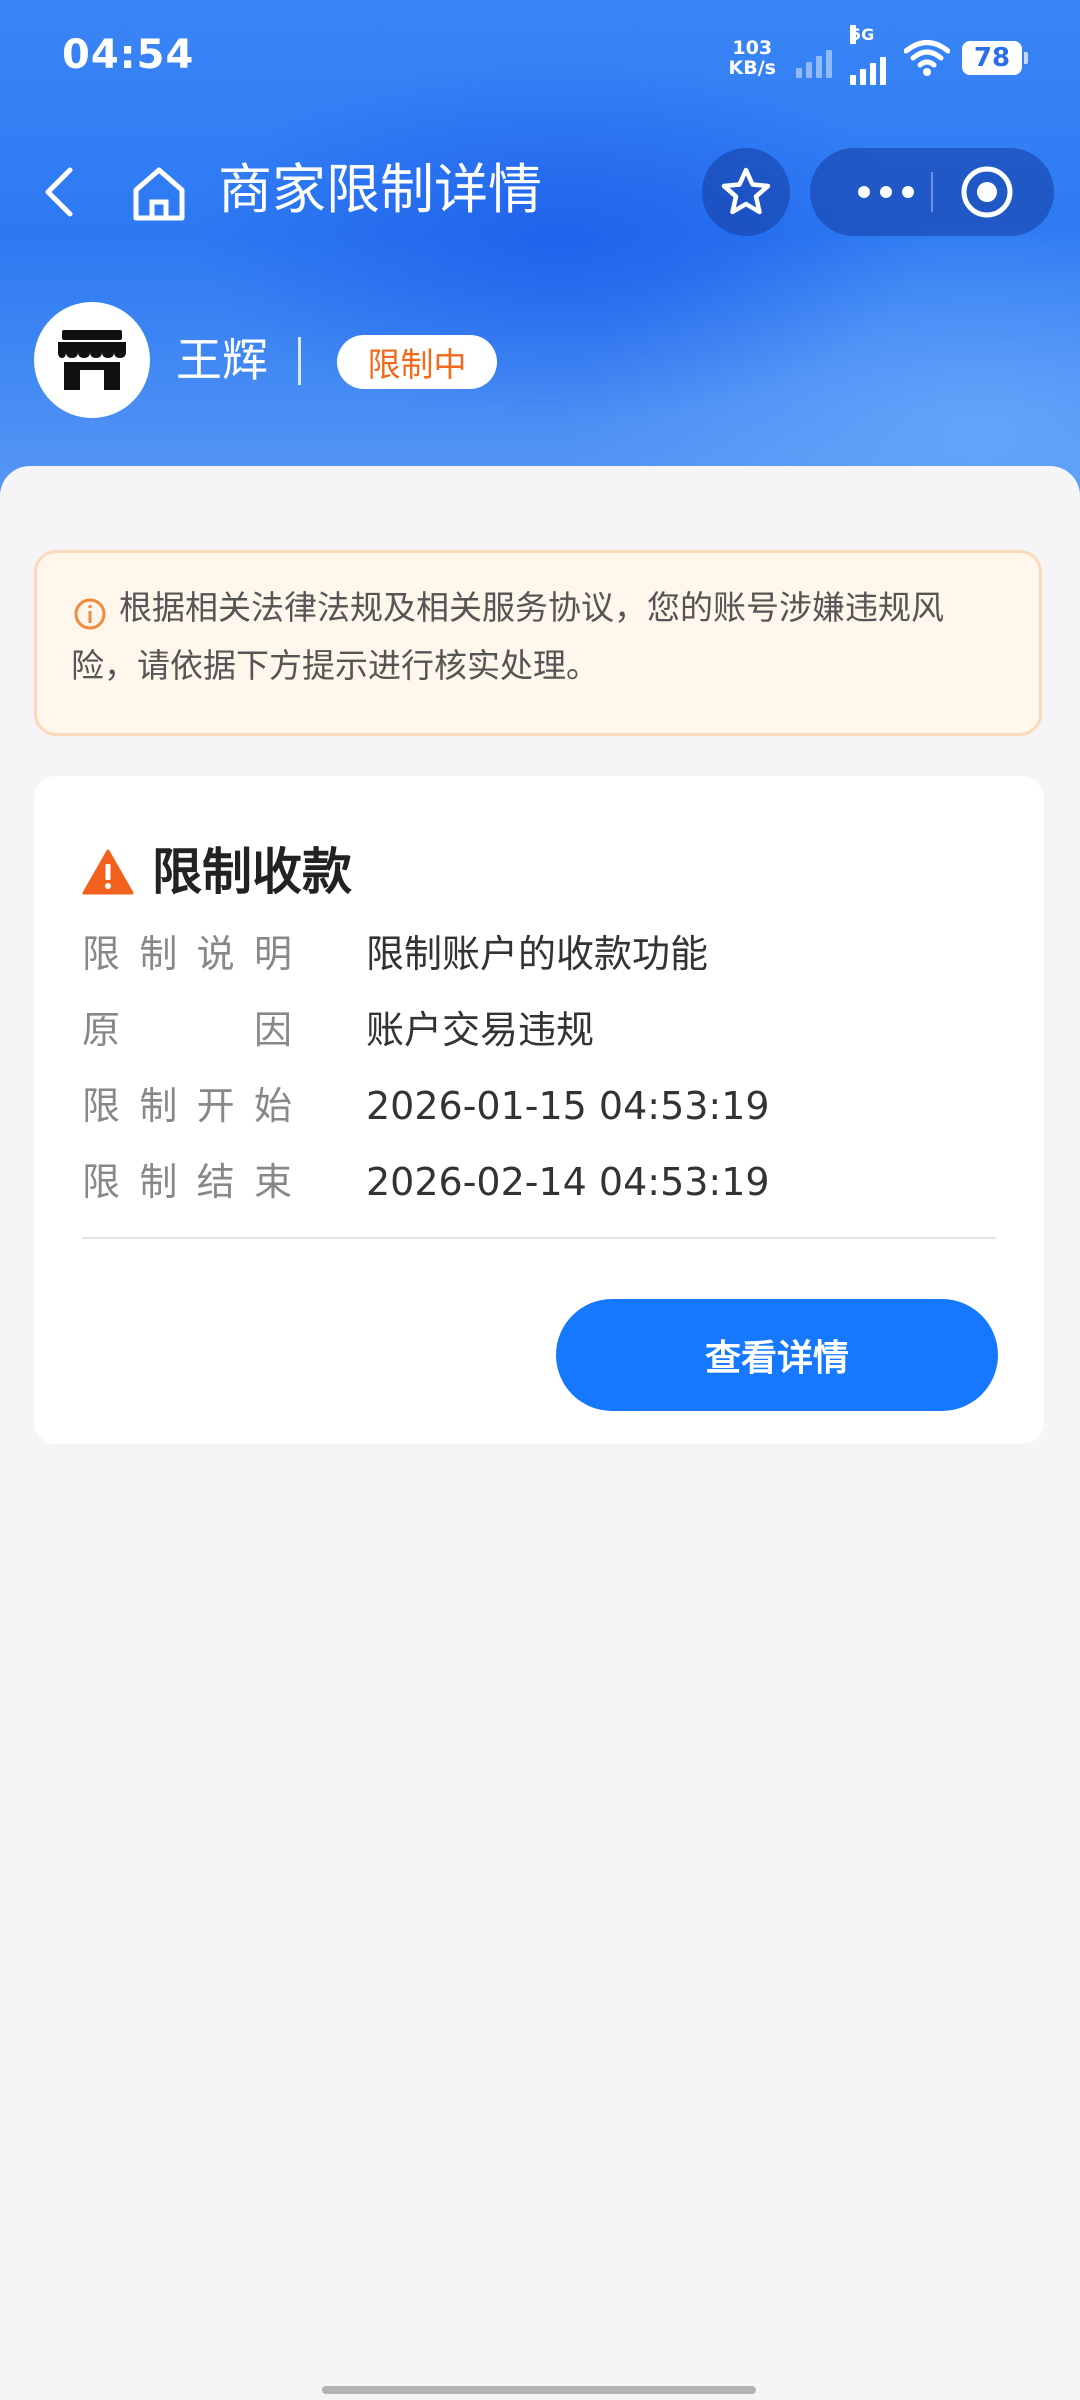 This screenshot has width=1080, height=2400. I want to click on row-label: 限 制 说 明, so click(187, 954).